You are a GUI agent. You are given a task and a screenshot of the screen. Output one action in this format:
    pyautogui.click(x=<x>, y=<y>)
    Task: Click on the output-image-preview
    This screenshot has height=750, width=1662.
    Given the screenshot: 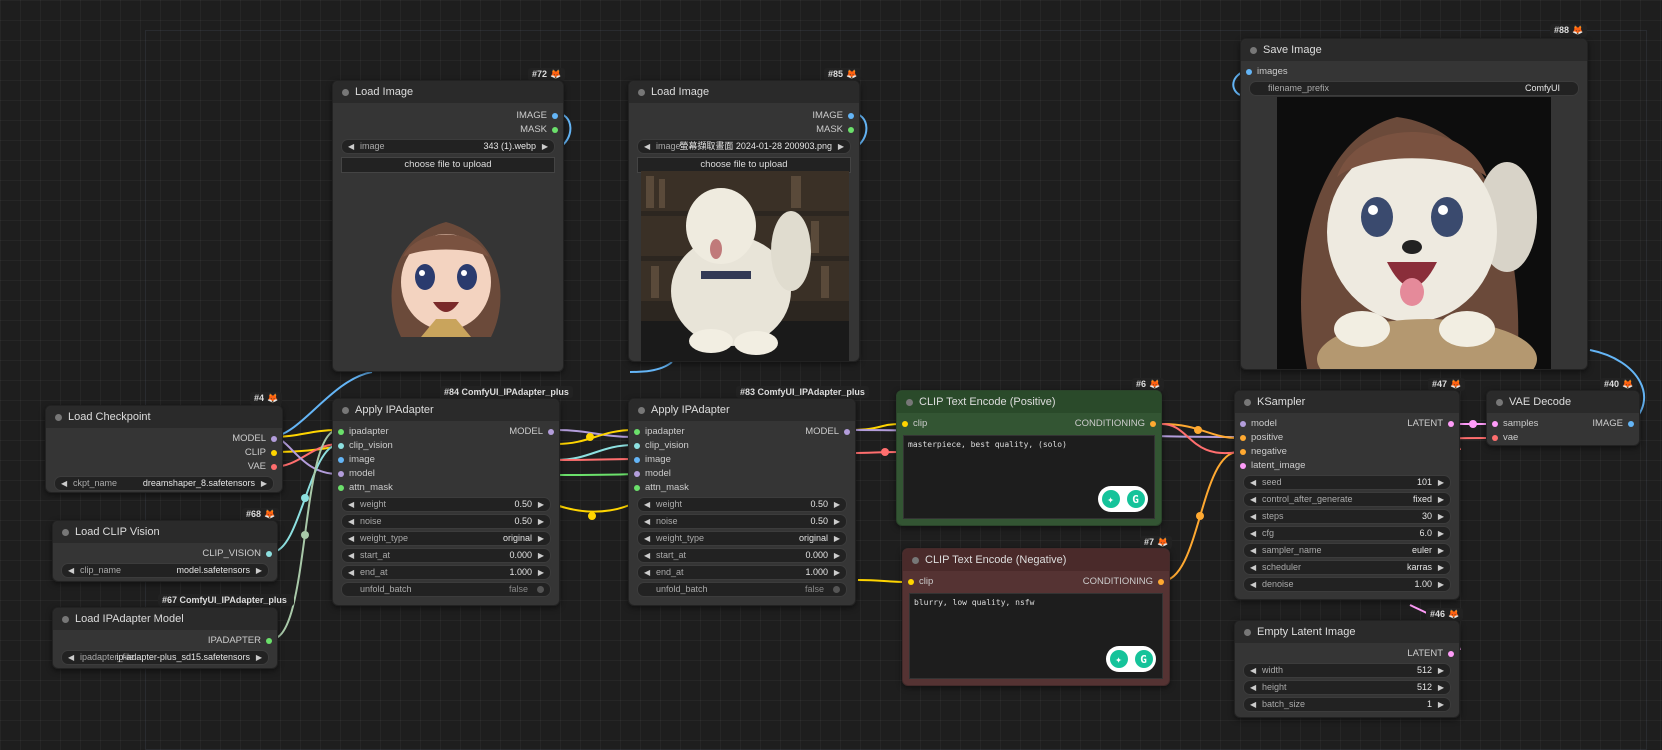 What is the action you would take?
    pyautogui.click(x=1414, y=233)
    